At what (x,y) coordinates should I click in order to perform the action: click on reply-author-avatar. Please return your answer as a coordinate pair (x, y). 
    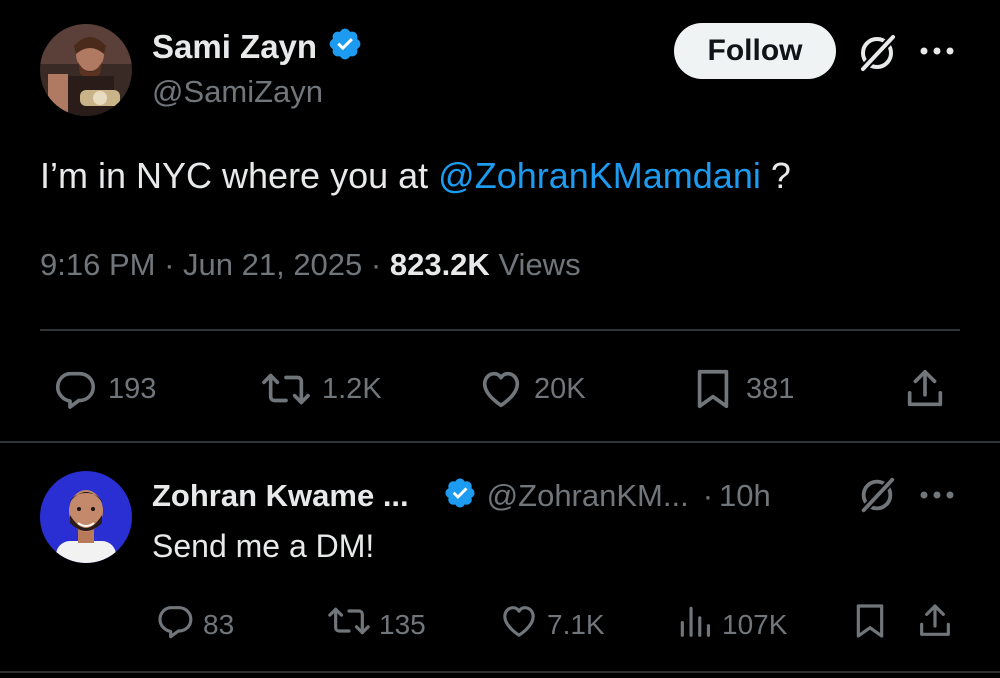
    Looking at the image, I should click on (86, 517).